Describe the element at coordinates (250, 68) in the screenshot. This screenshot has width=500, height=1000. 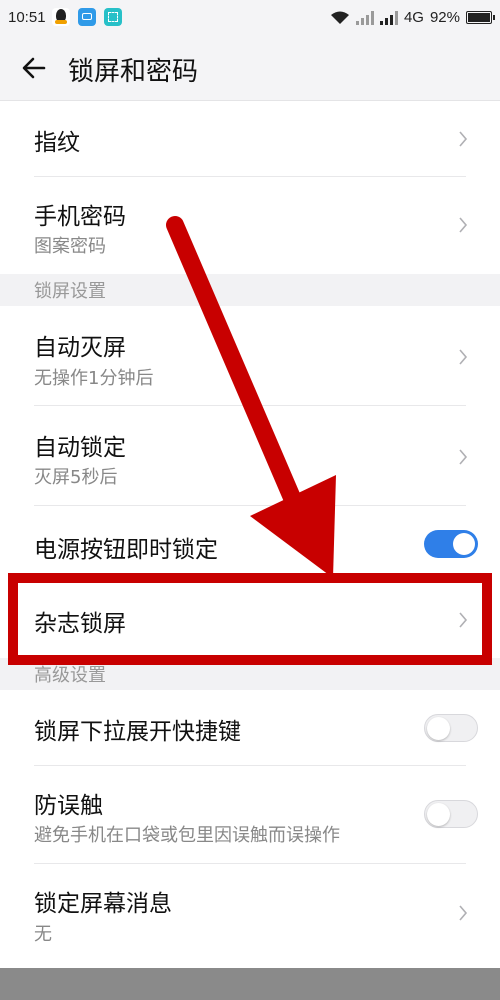
I see `title-bar: 锁屏和密码` at that location.